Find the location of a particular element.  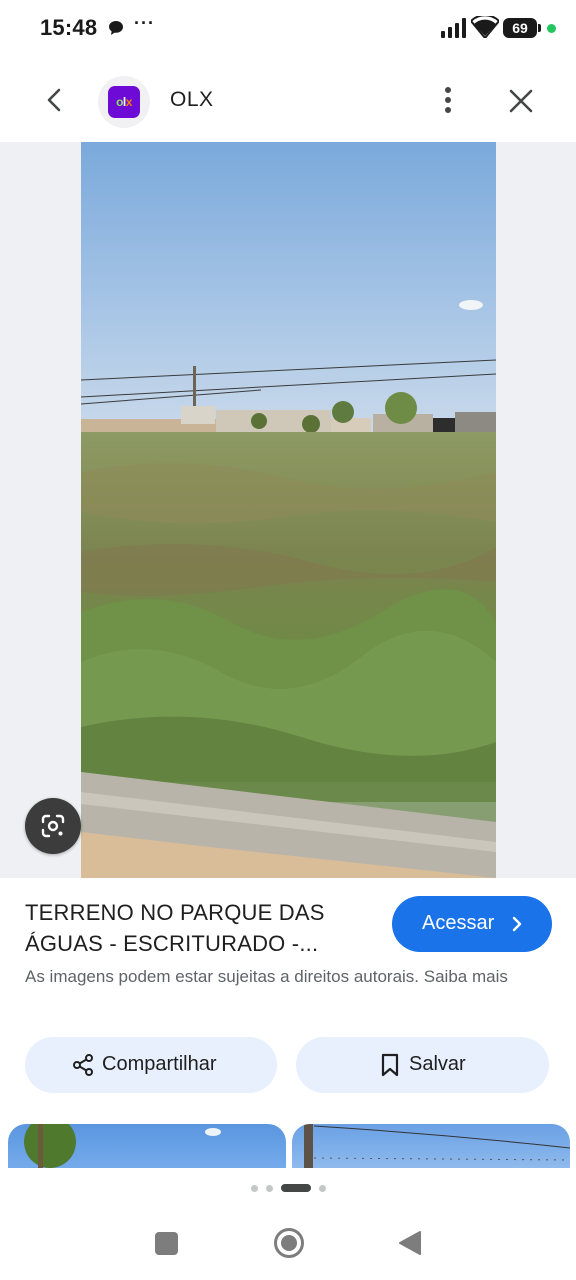

system-back-button is located at coordinates (410, 1243).